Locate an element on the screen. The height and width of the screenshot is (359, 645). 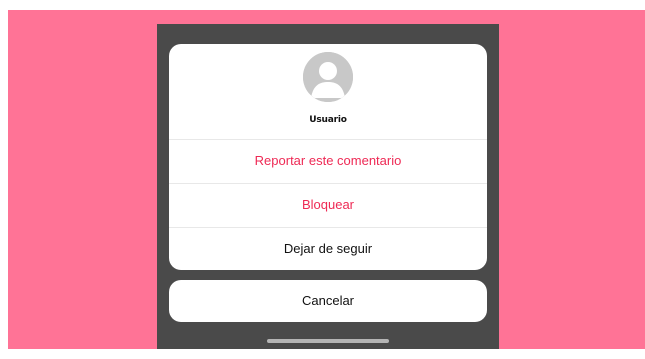
avatar is located at coordinates (328, 77).